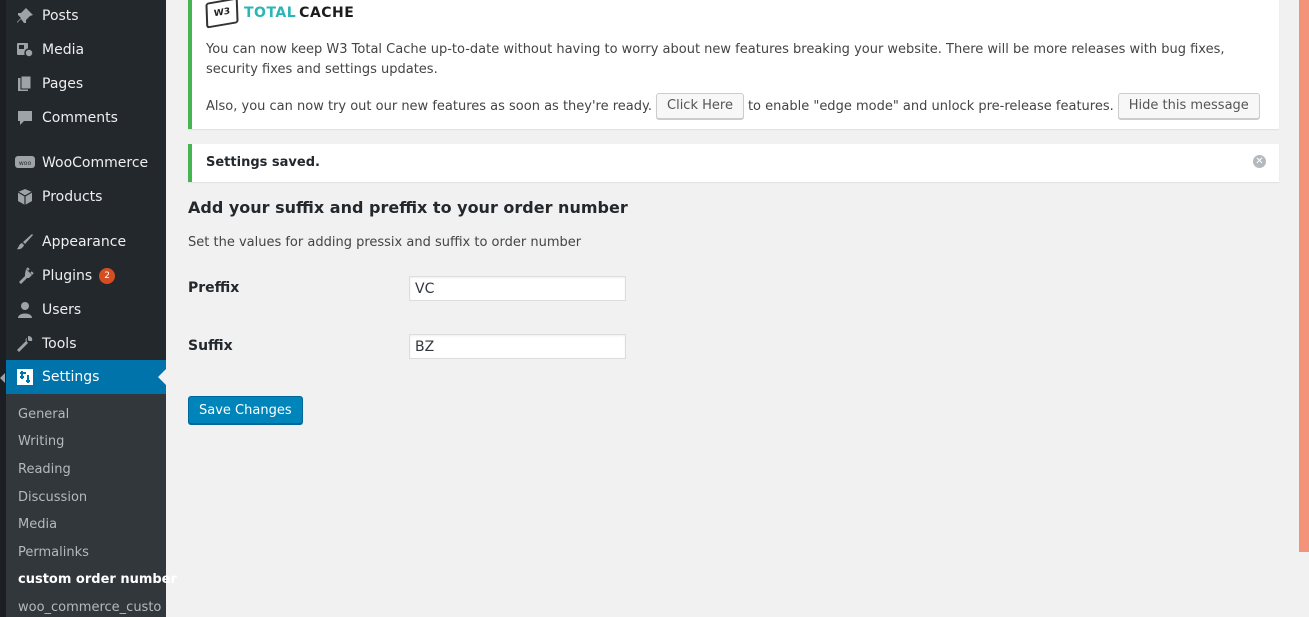 Image resolution: width=1309 pixels, height=617 pixels. Describe the element at coordinates (86, 344) in the screenshot. I see `sidebar-item-tools: Tools` at that location.